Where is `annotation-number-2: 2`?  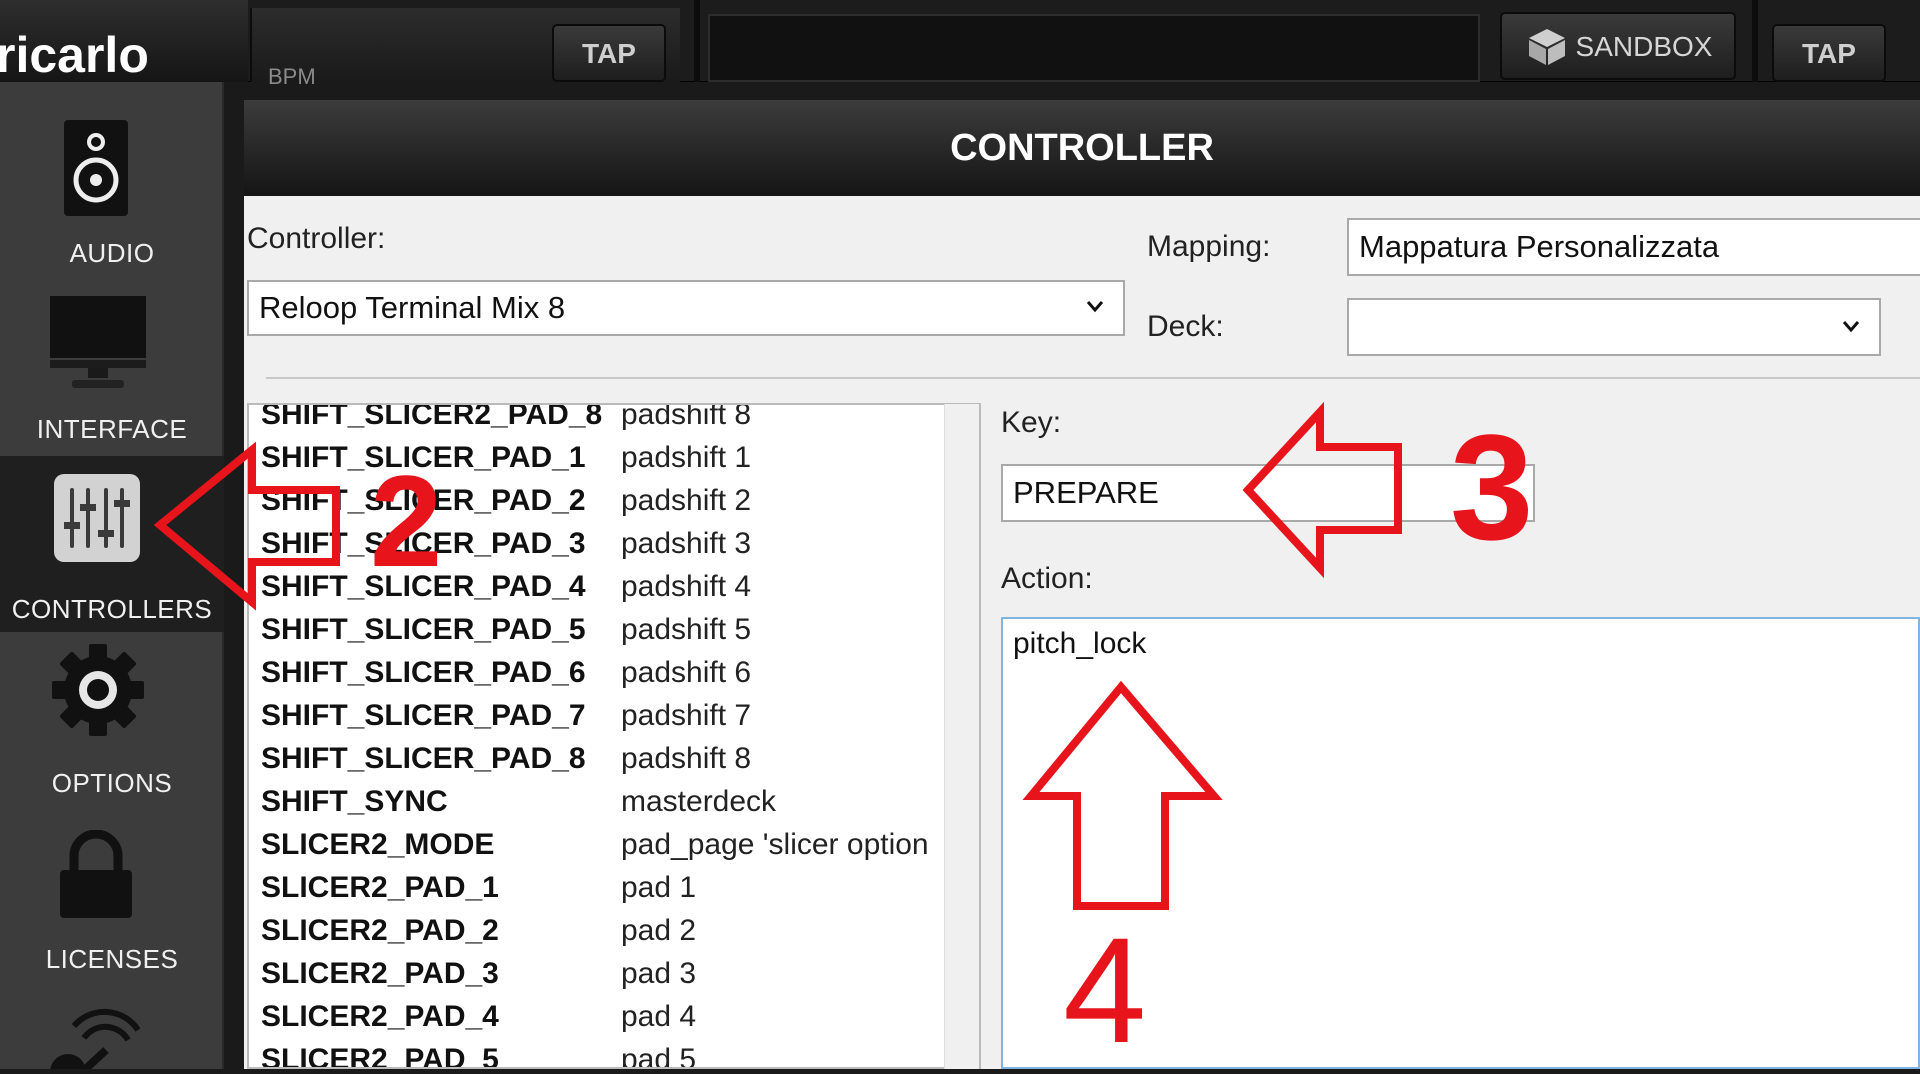 annotation-number-2: 2 is located at coordinates (406, 521).